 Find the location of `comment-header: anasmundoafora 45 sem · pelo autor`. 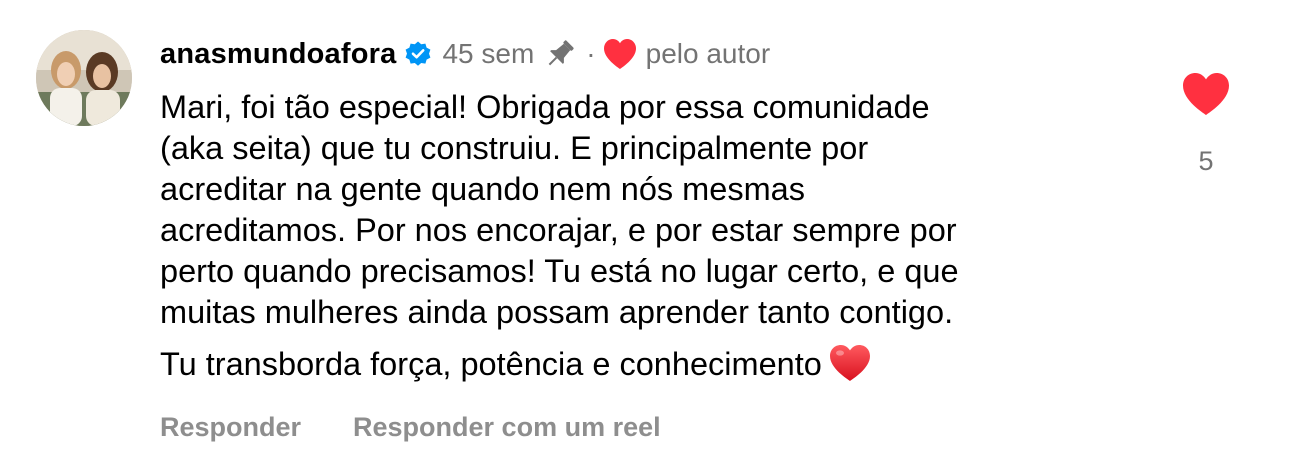

comment-header: anasmundoafora 45 sem · pelo autor is located at coordinates (465, 54).